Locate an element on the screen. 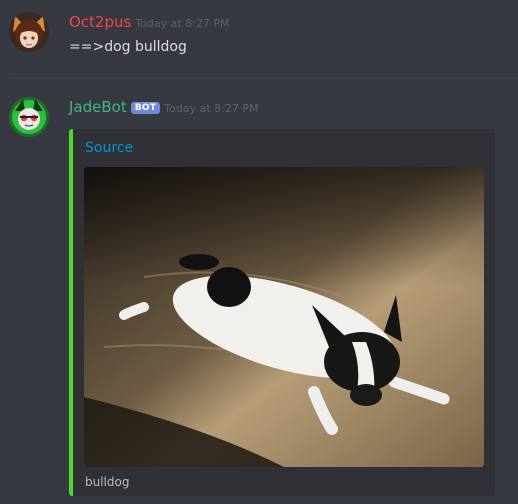  author-name-text: JadeBot is located at coordinates (98, 107).